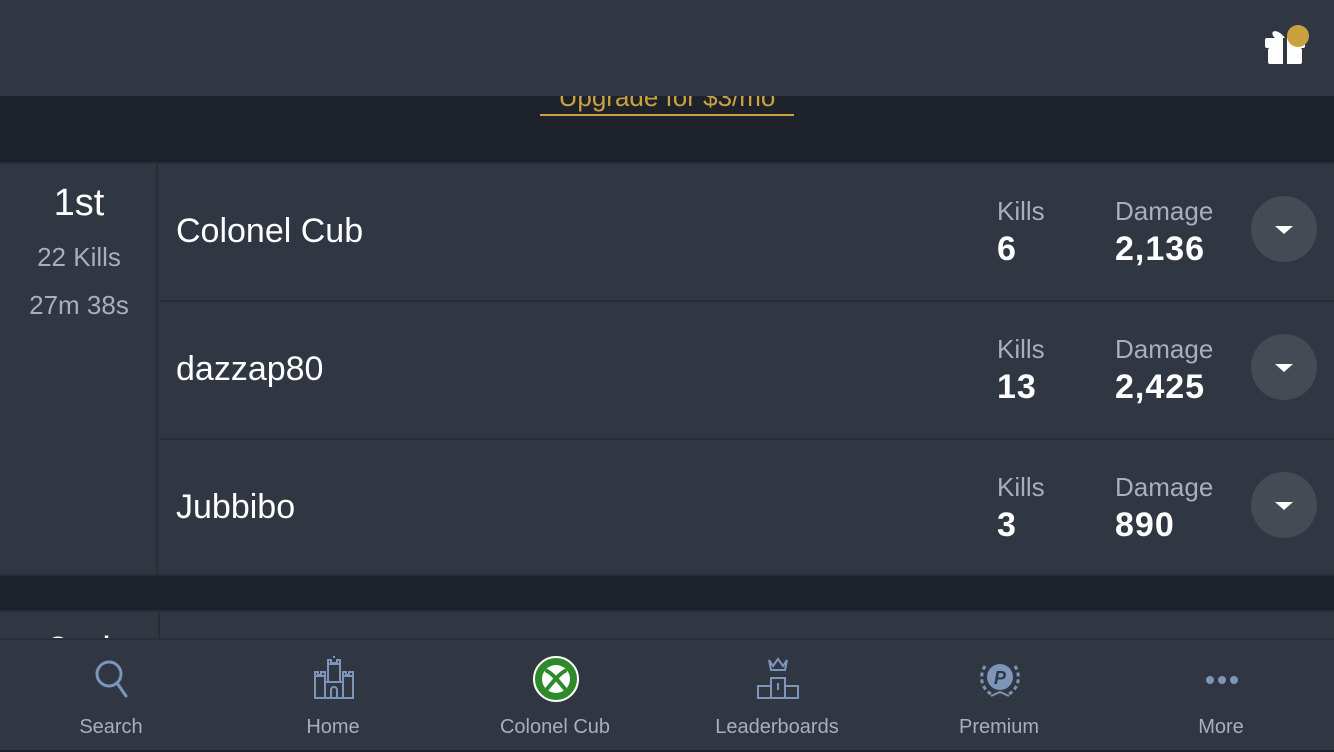 Image resolution: width=1334 pixels, height=752 pixels. I want to click on nav-item-premium: P Premium, so click(999, 696).